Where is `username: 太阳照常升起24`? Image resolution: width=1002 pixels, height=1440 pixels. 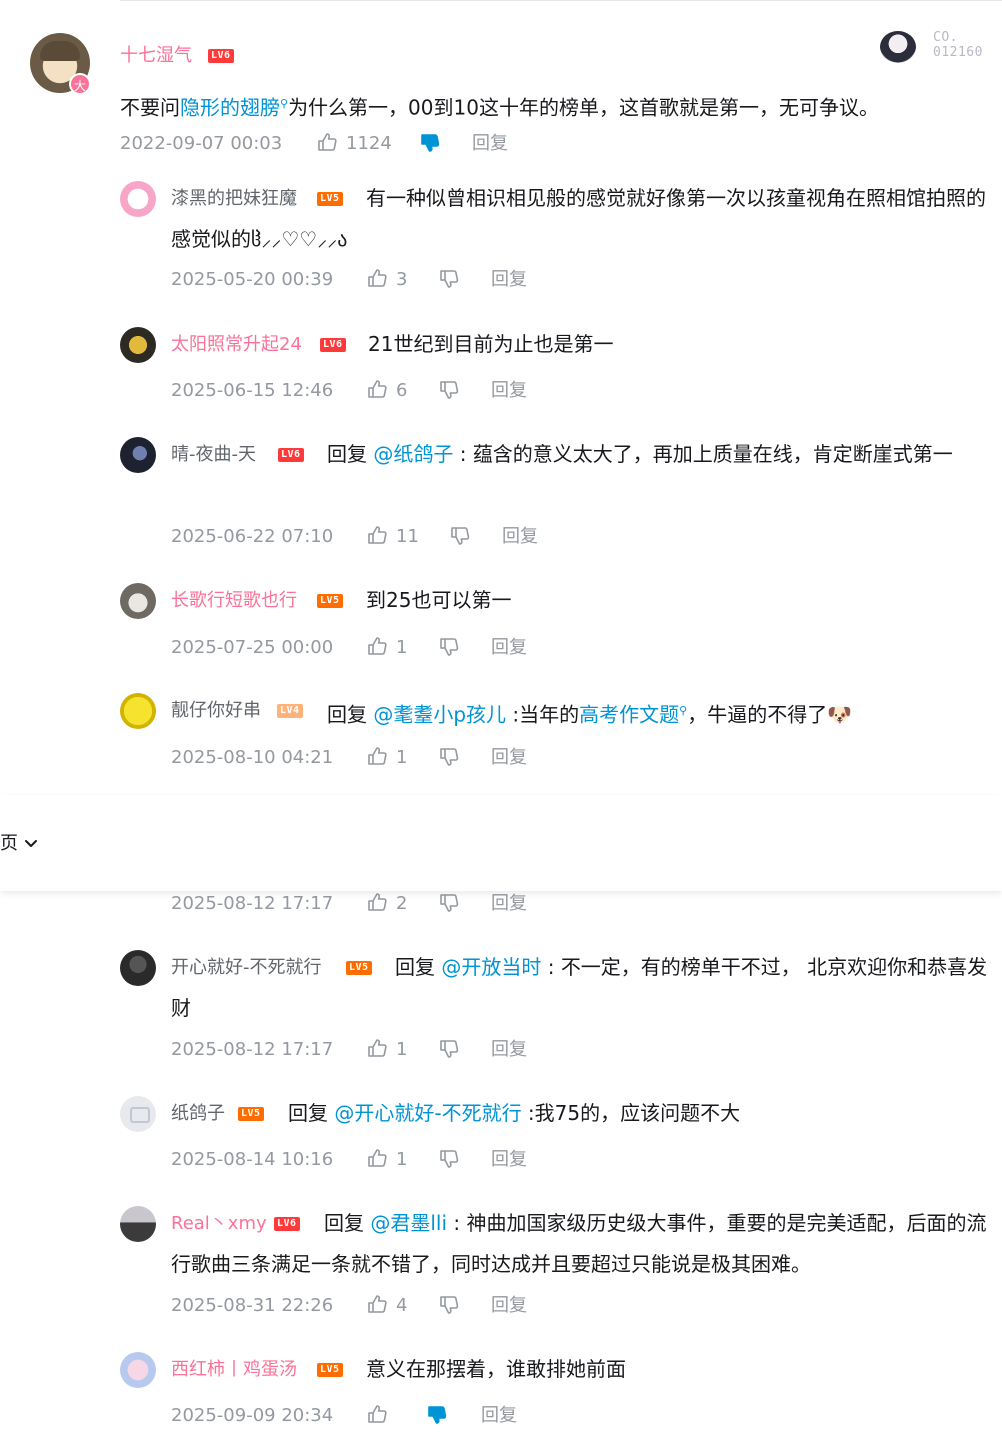 username: 太阳照常升起24 is located at coordinates (236, 345).